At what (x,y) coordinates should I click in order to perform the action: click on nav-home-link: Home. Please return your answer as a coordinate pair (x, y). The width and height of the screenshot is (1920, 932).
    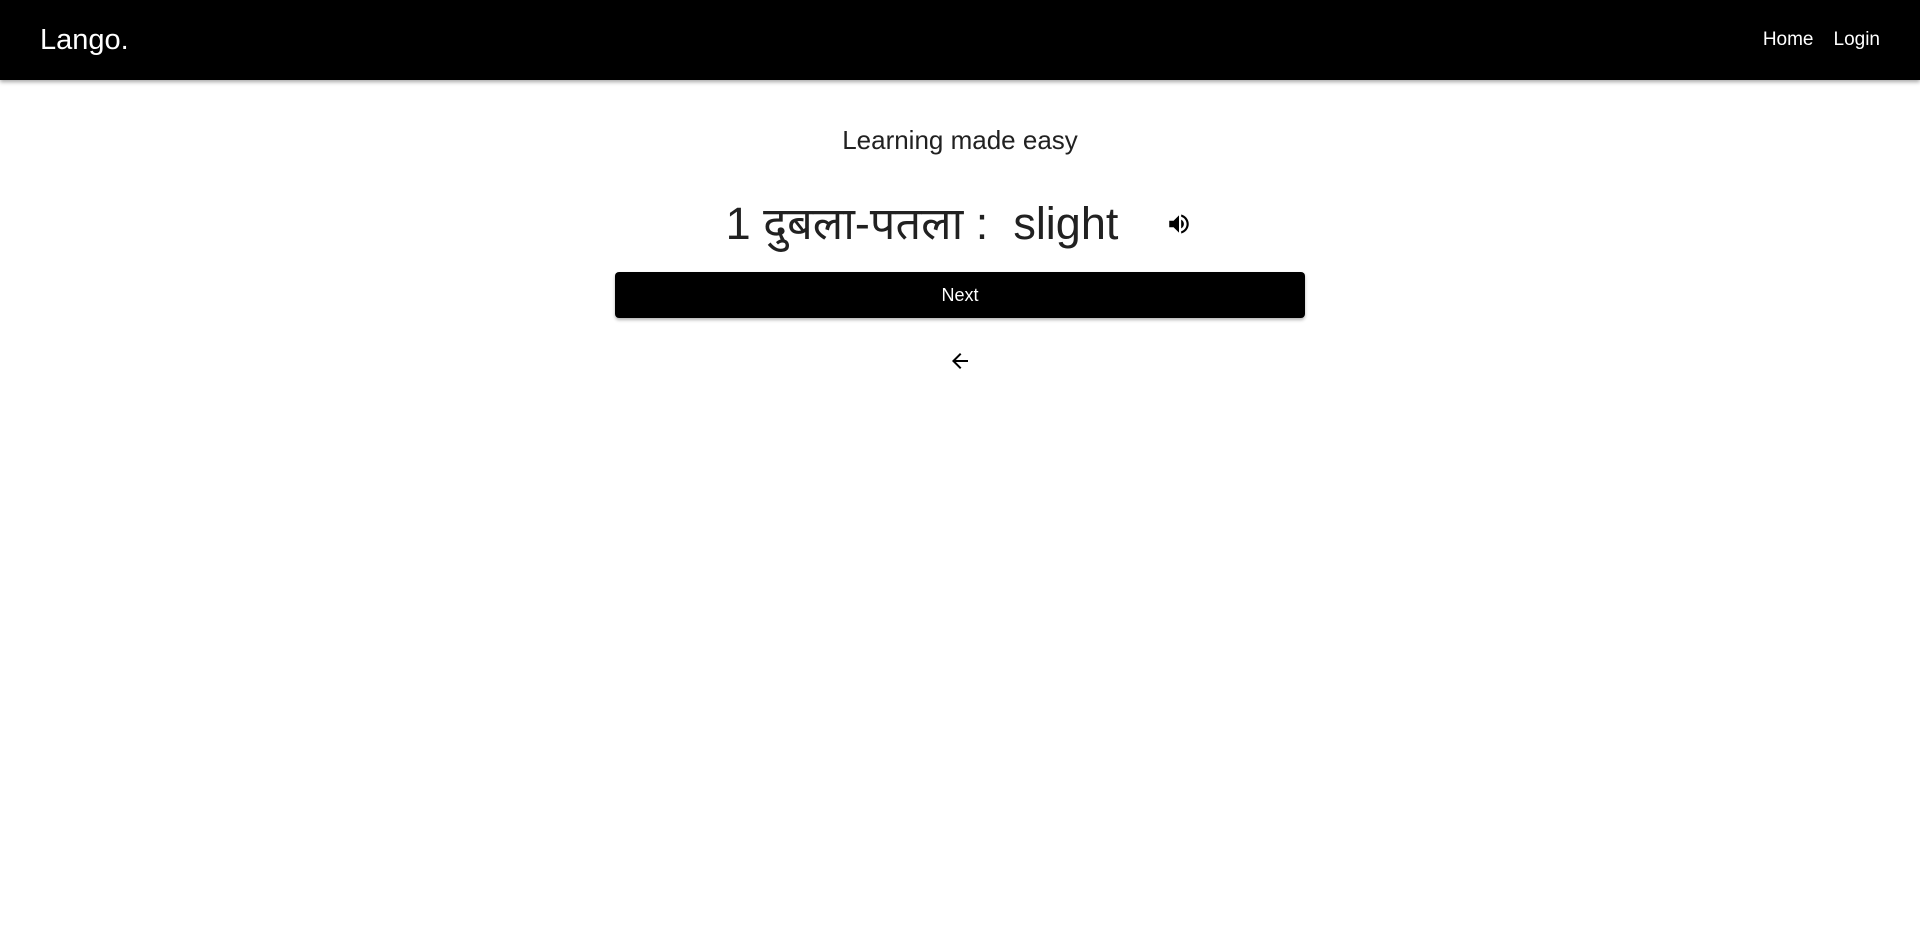
    Looking at the image, I should click on (1788, 40).